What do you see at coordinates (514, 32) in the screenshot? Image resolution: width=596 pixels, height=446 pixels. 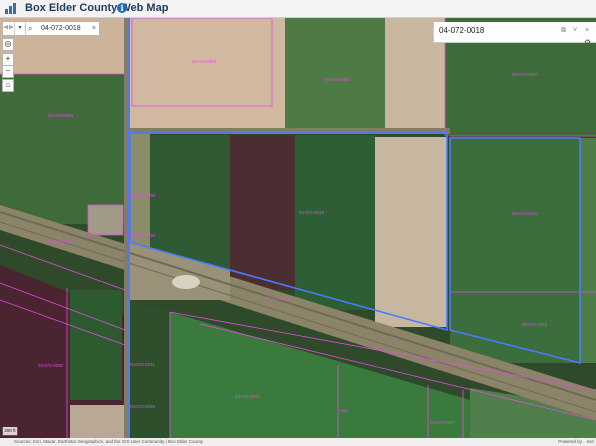 I see `parcel-popup: 04-072-0018 ⧉ ˅ ×` at bounding box center [514, 32].